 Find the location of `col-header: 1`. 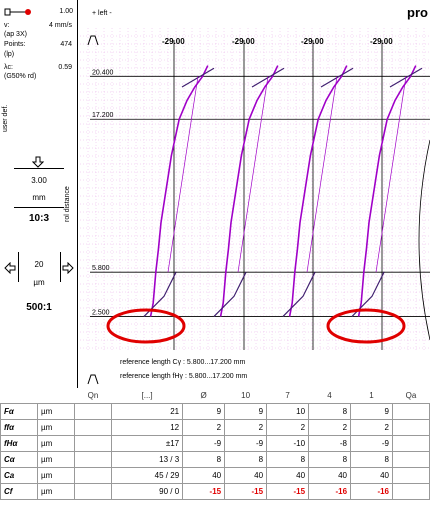

col-header: 1 is located at coordinates (371, 396).